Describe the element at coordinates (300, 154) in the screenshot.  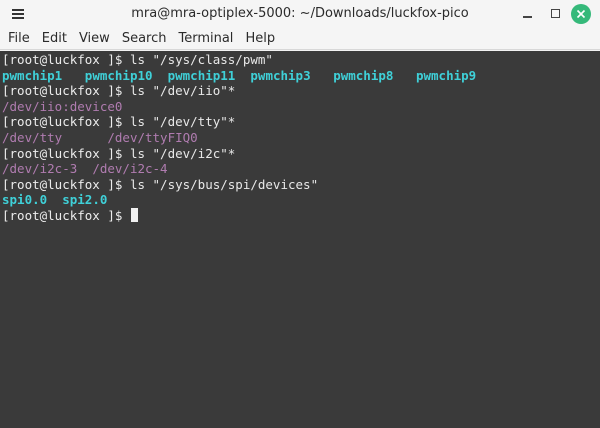
I see `command-line: [root@luckfox ]$ ls "/dev/i2c"*` at that location.